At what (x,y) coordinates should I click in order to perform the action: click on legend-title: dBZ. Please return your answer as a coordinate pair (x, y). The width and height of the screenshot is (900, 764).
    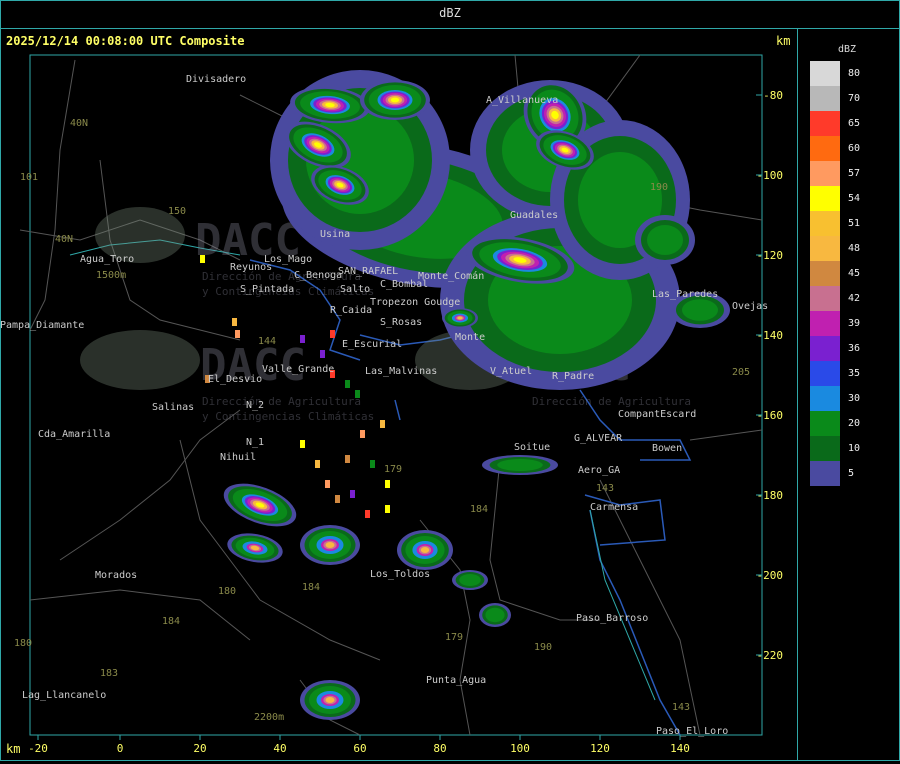
    Looking at the image, I should click on (847, 49).